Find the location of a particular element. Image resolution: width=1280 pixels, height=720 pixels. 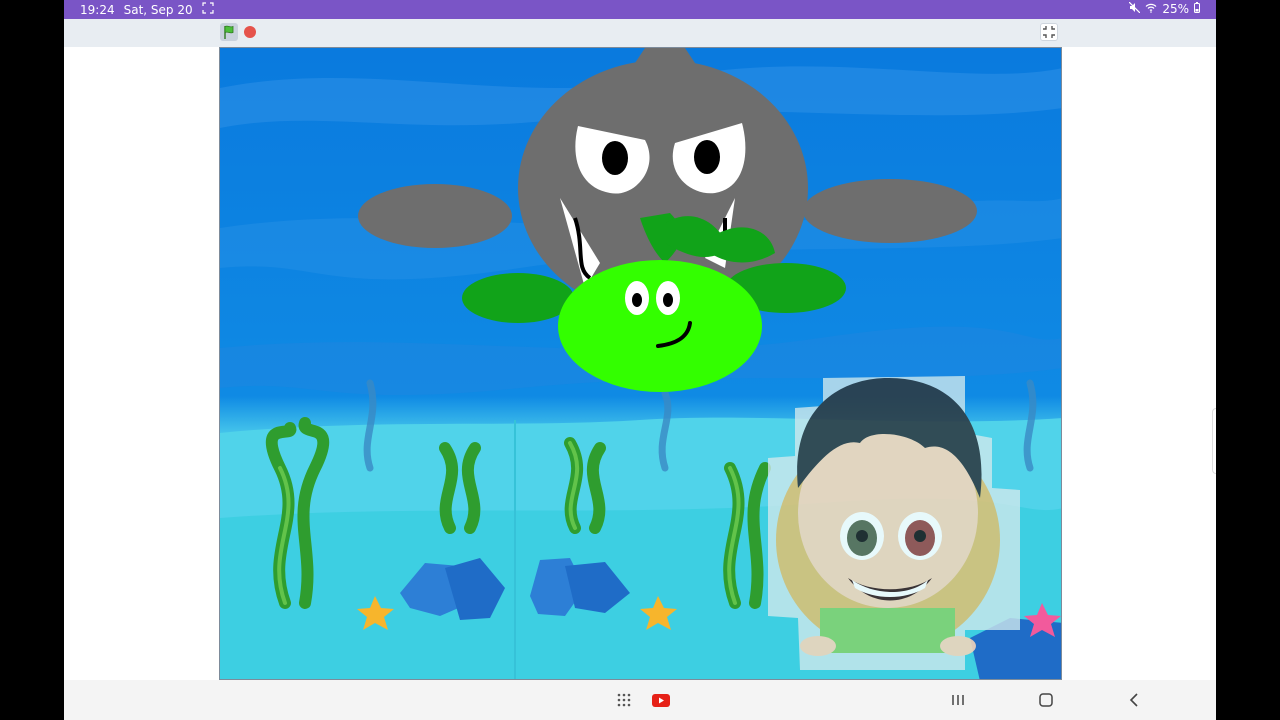

stage-header is located at coordinates (640, 33).